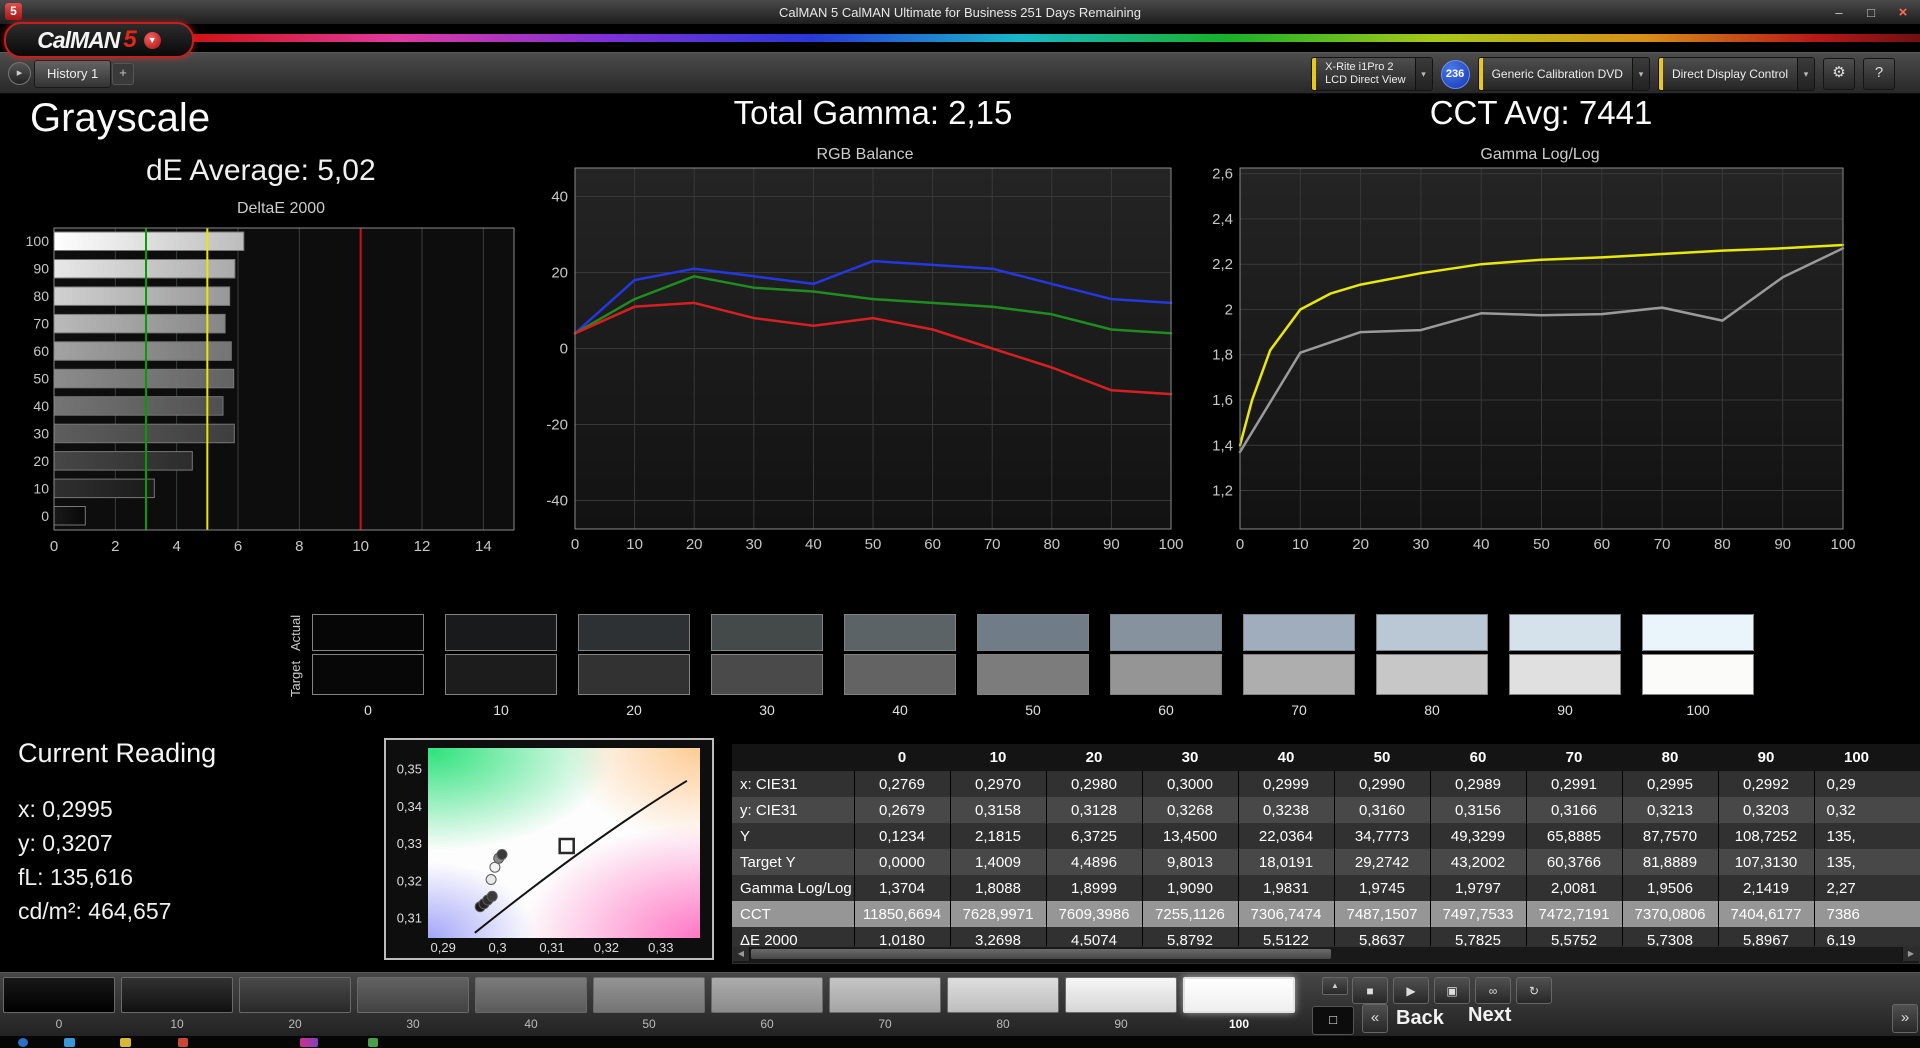 The width and height of the screenshot is (1920, 1048). I want to click on actual-swatch, so click(501, 632).